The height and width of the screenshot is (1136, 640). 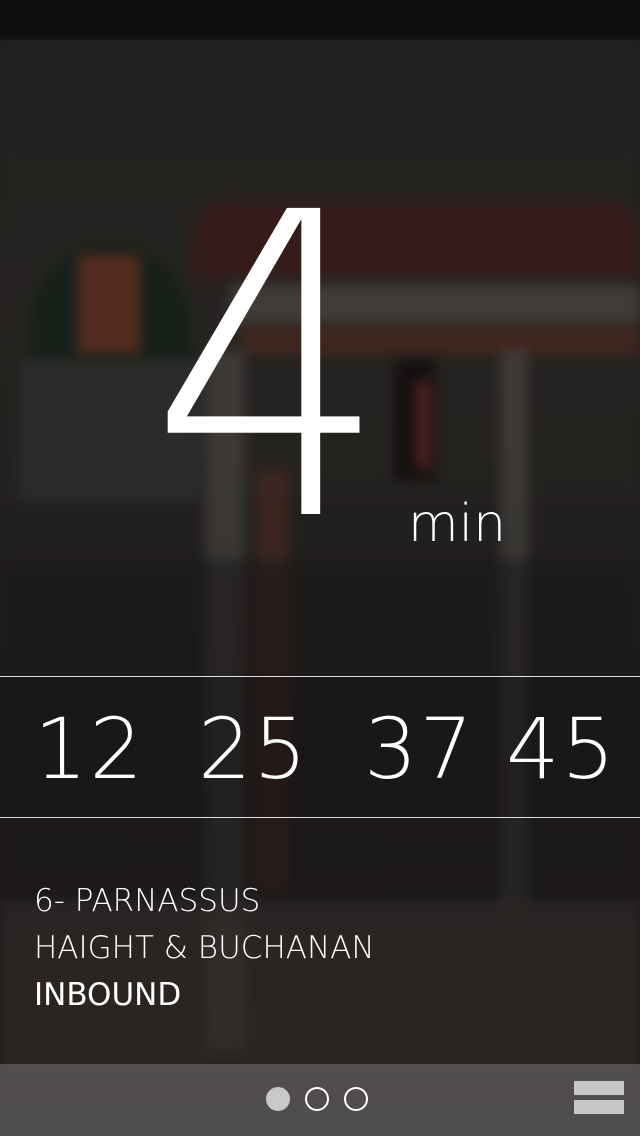 I want to click on bottom-bar, so click(x=320, y=1100).